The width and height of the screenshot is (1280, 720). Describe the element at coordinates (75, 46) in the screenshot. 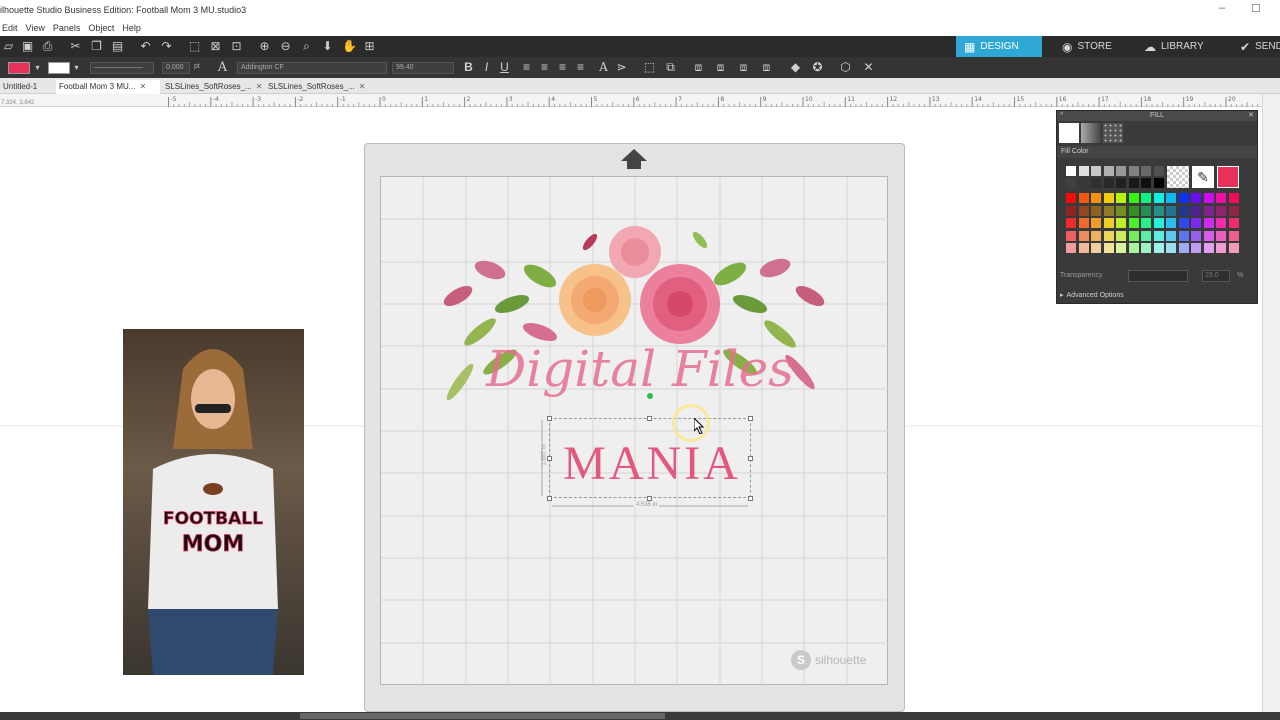

I see `cut-icon: ✂` at that location.